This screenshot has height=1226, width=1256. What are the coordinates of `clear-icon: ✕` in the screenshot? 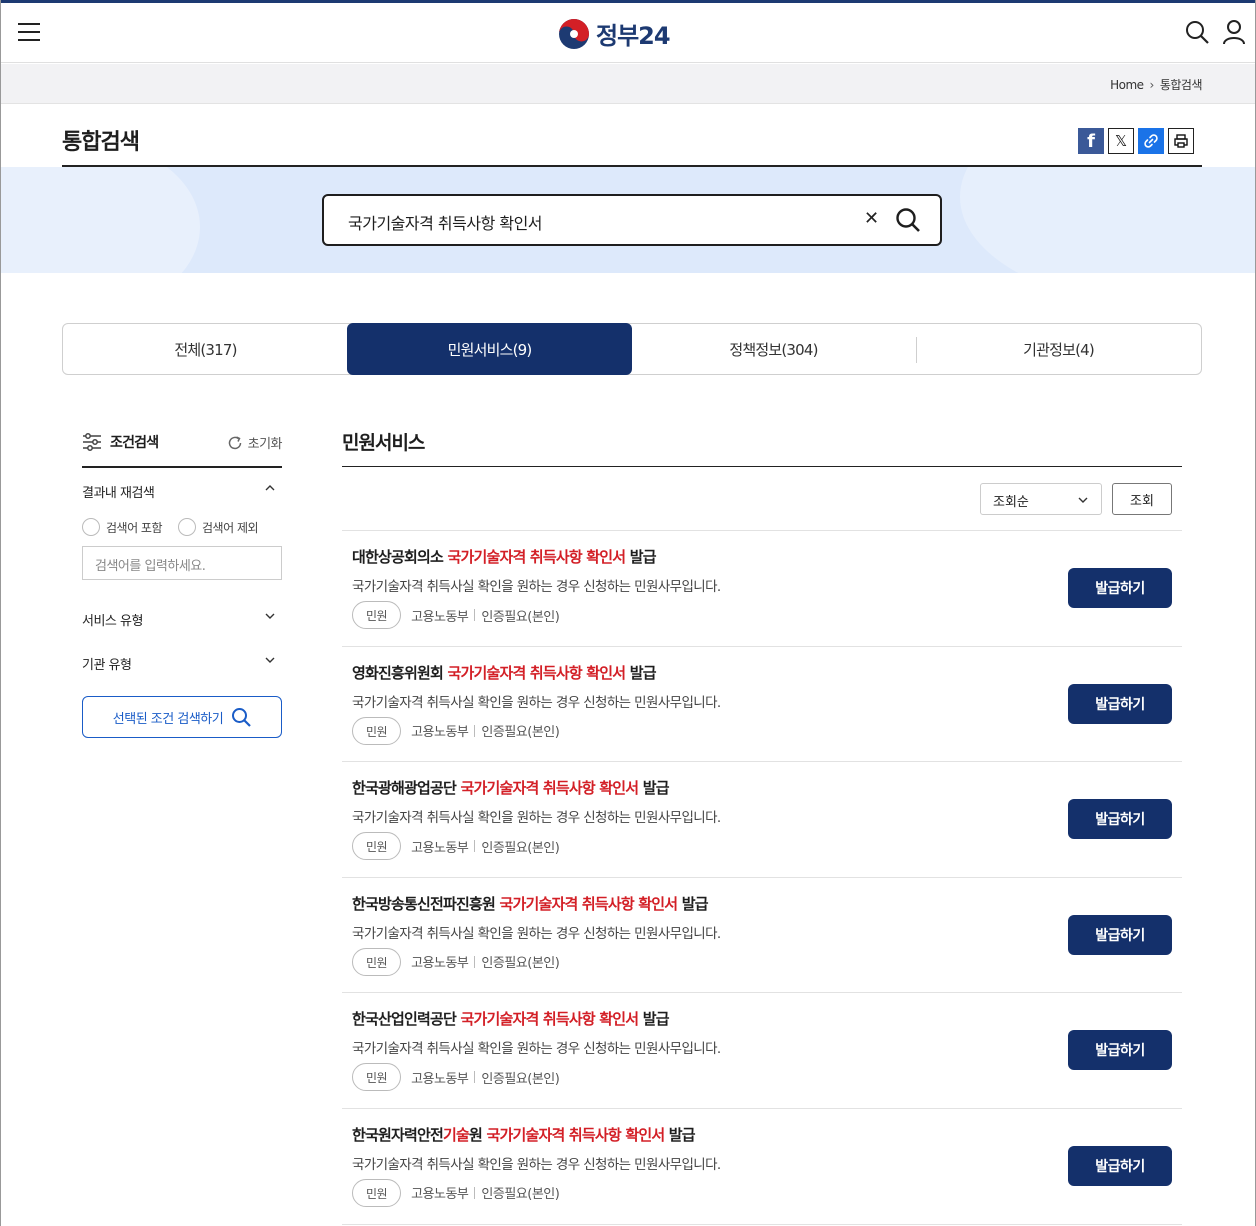 It's located at (871, 218).